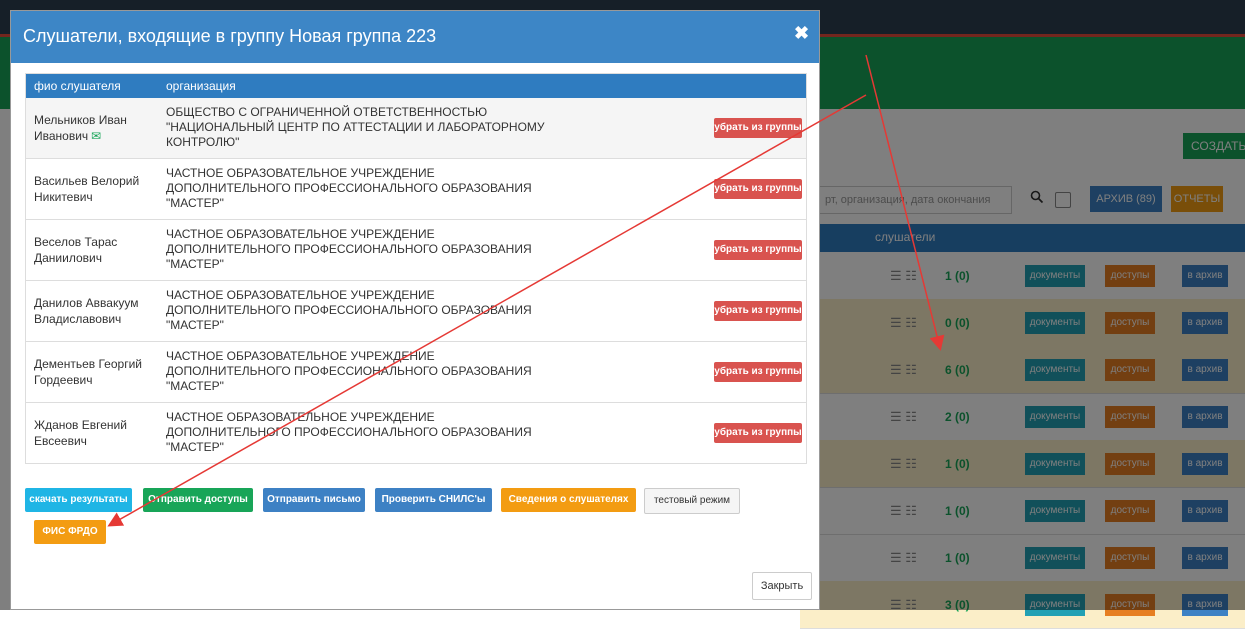  I want to click on listener-name: Жданов Евгений Евсеевич, so click(89, 433).